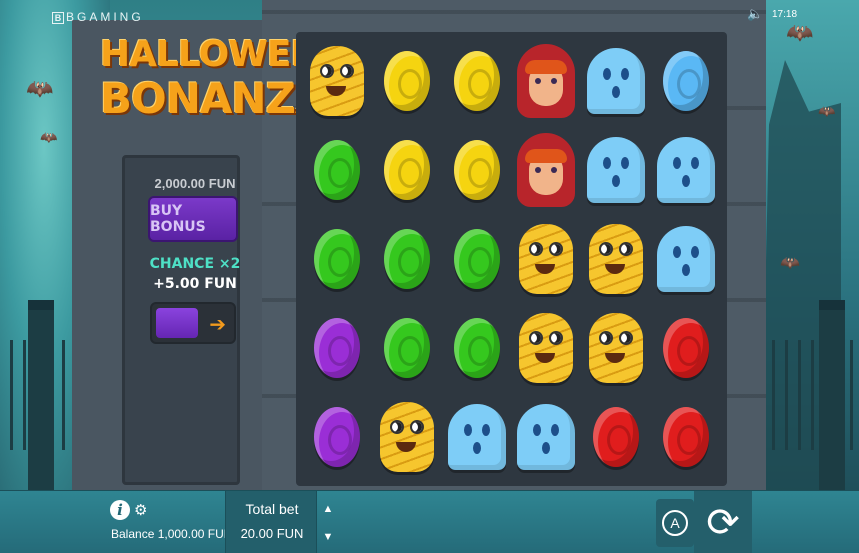 The height and width of the screenshot is (553, 859). I want to click on clock: 17:18, so click(785, 14).